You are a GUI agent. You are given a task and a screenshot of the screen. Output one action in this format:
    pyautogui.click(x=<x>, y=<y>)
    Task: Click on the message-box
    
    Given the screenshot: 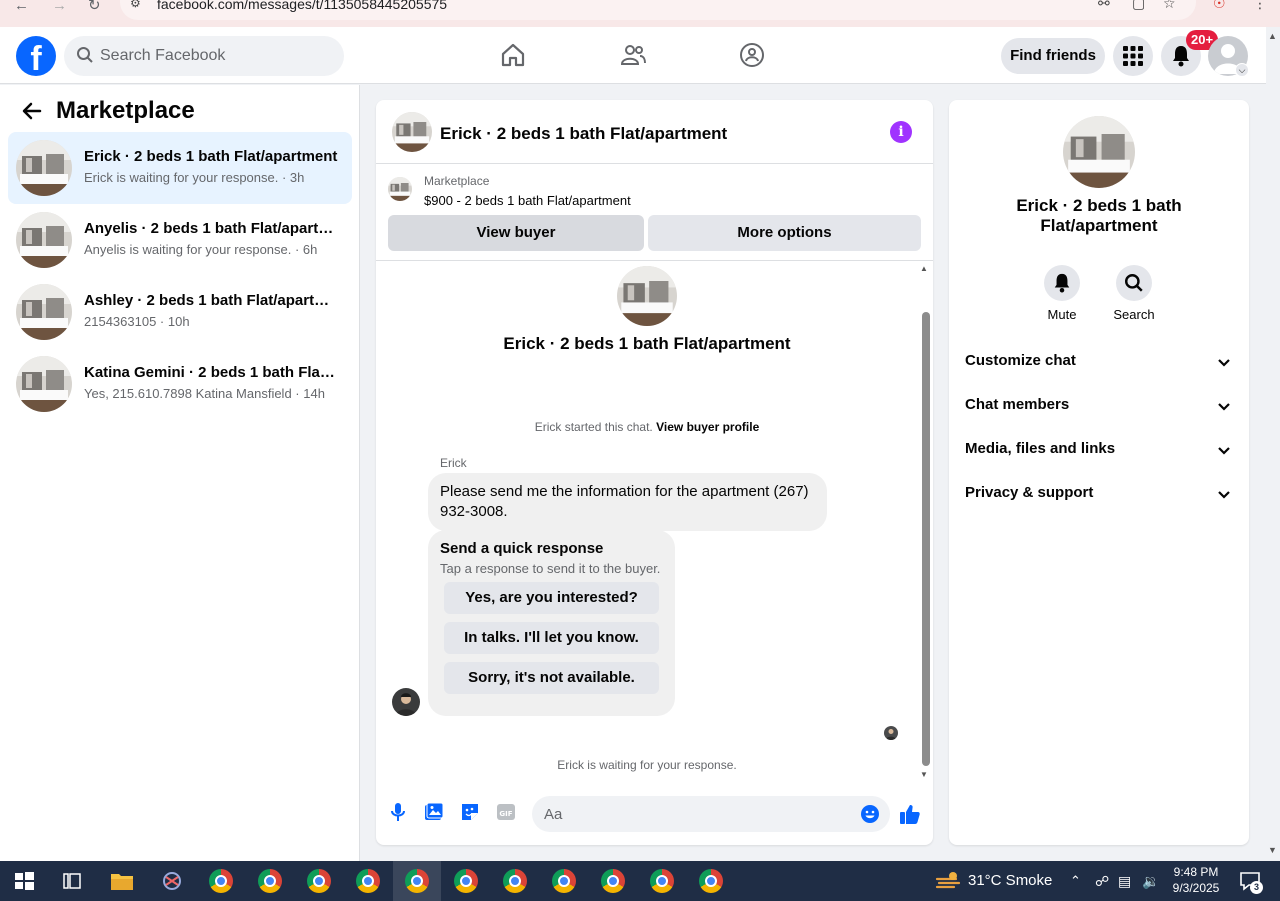 What is the action you would take?
    pyautogui.click(x=711, y=814)
    